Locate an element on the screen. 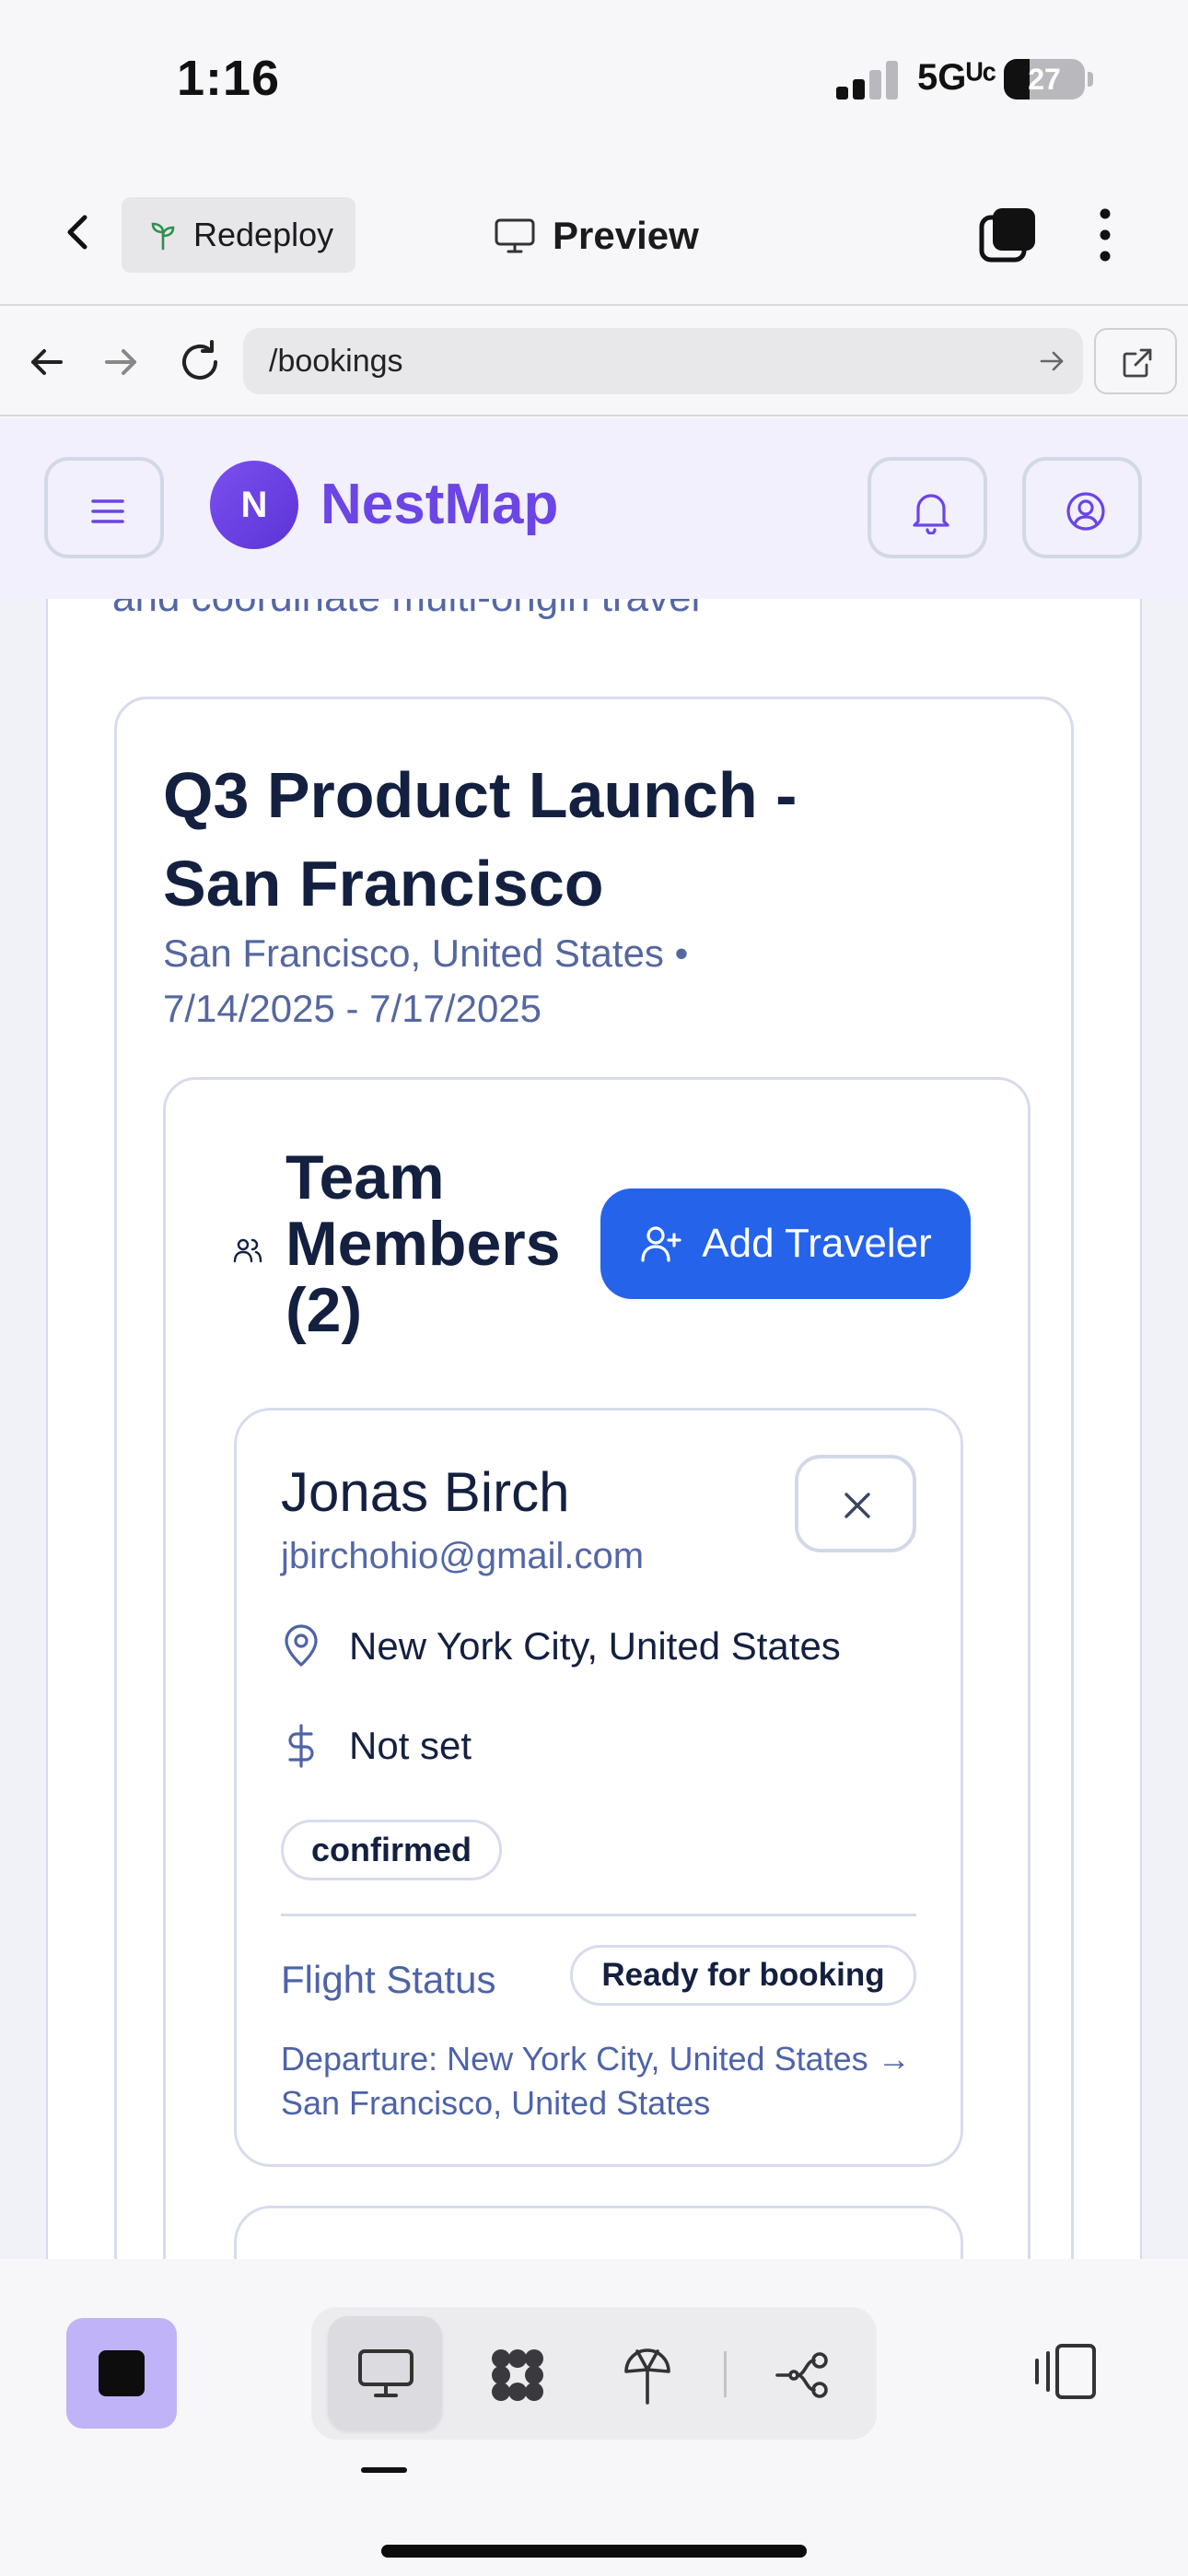  redeploy-label: Redeploy is located at coordinates (263, 234).